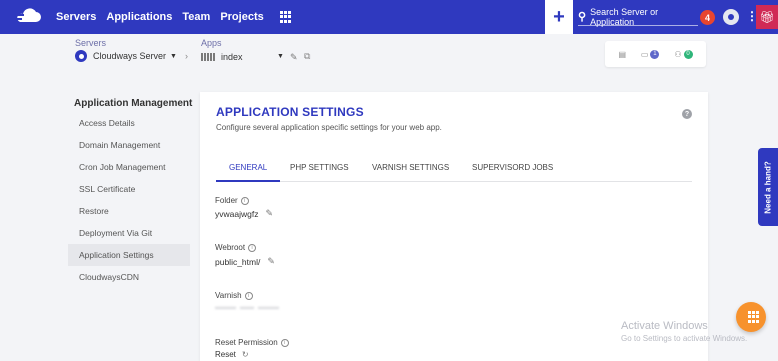 This screenshot has width=778, height=361. I want to click on search-input: ⚲ Search Server or Application, so click(638, 16).